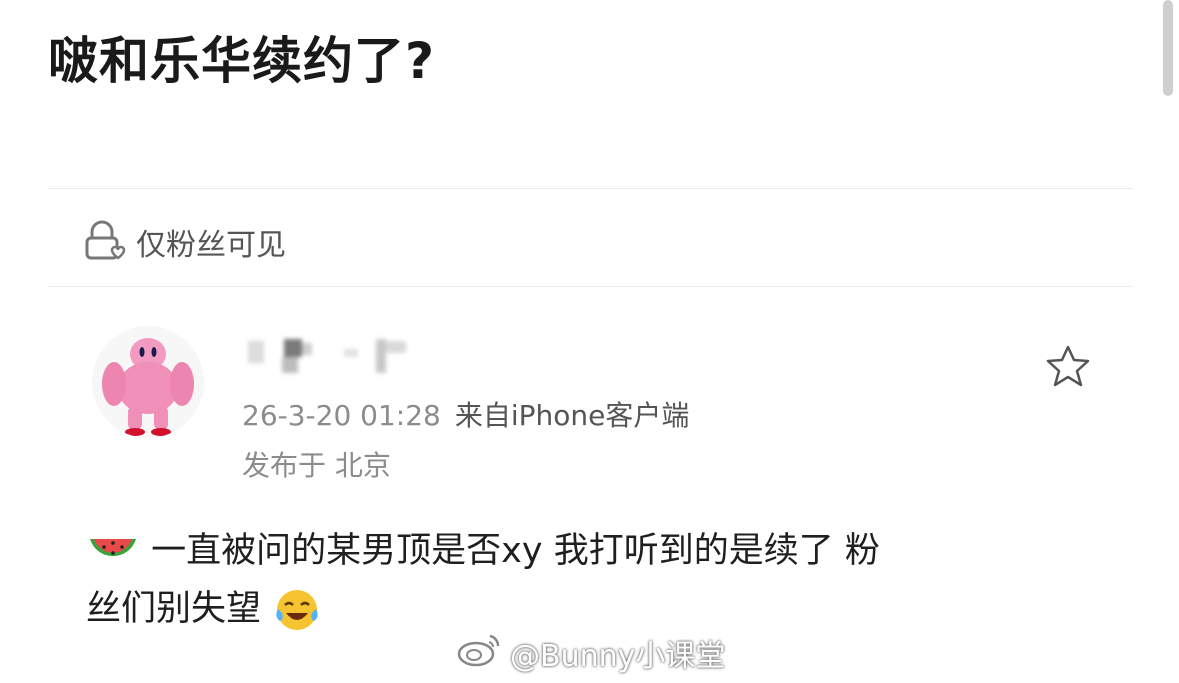 The width and height of the screenshot is (1179, 683). I want to click on star-icon, so click(1068, 368).